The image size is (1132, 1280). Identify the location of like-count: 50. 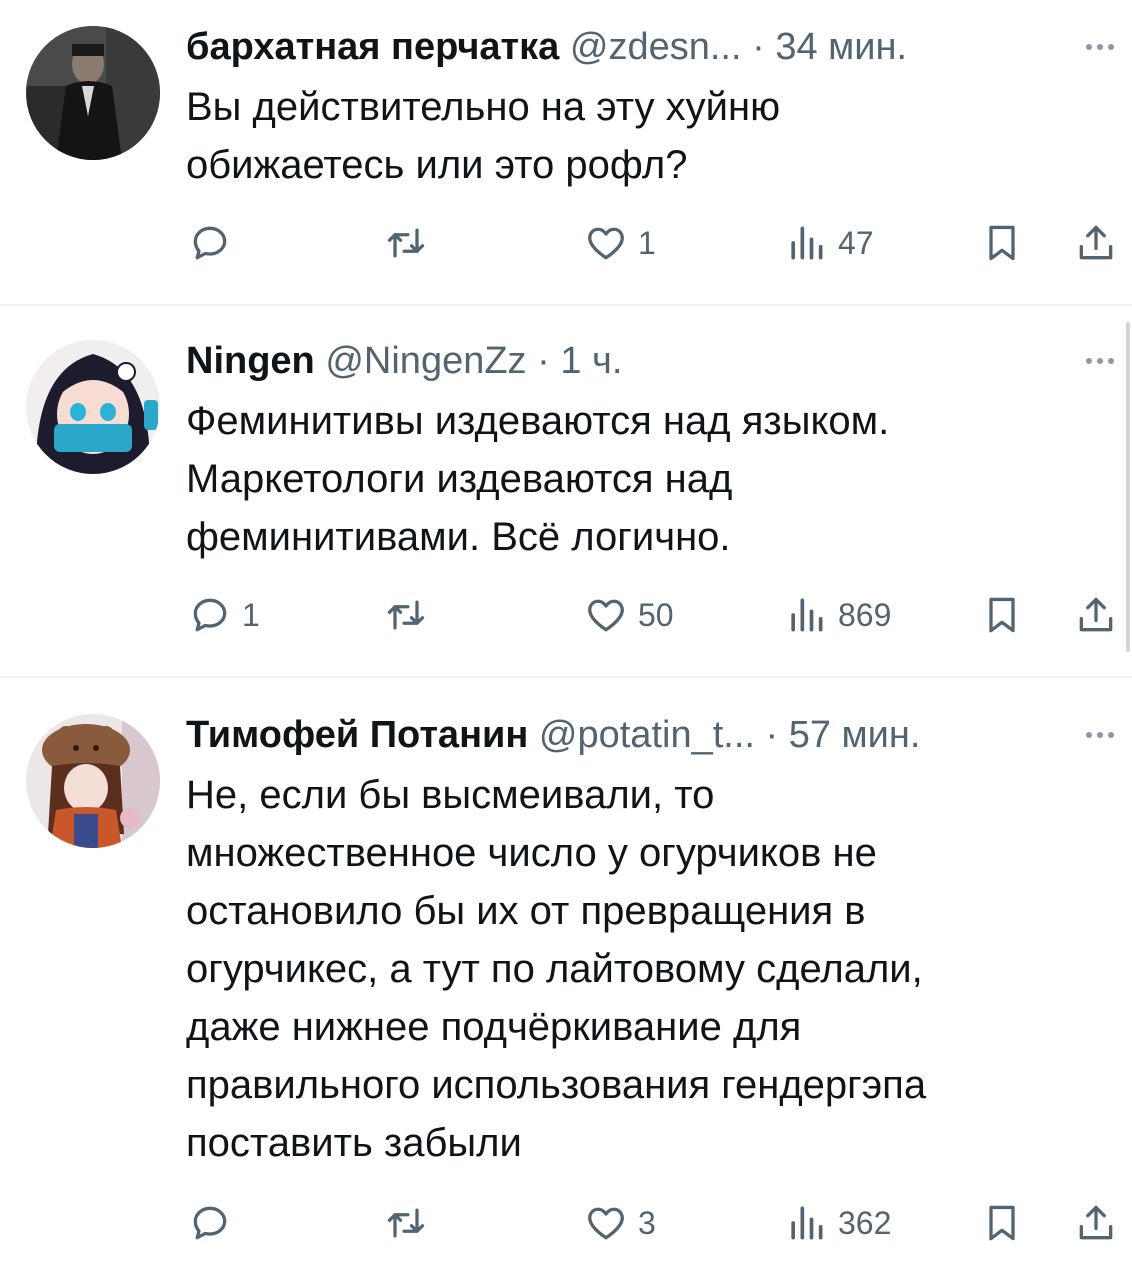
(656, 614).